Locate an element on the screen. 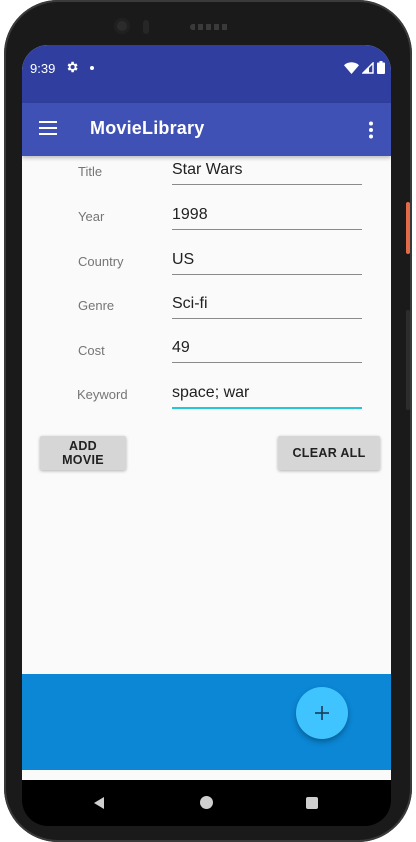 The image size is (416, 842). screen-bottom-strip is located at coordinates (206, 775).